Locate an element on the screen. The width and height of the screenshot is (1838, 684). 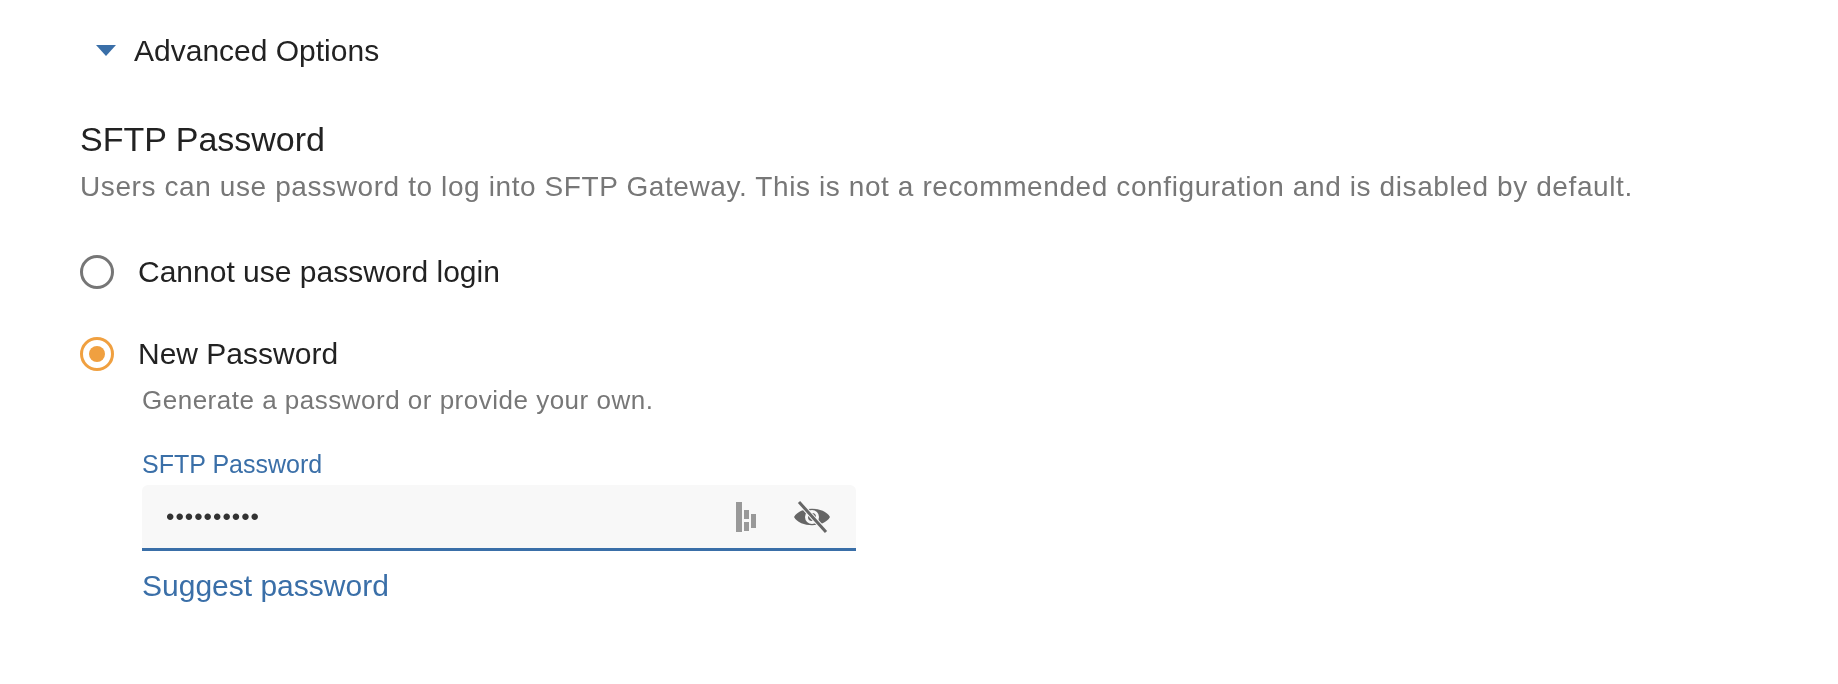
password-value: •••••••••• is located at coordinates (214, 516).